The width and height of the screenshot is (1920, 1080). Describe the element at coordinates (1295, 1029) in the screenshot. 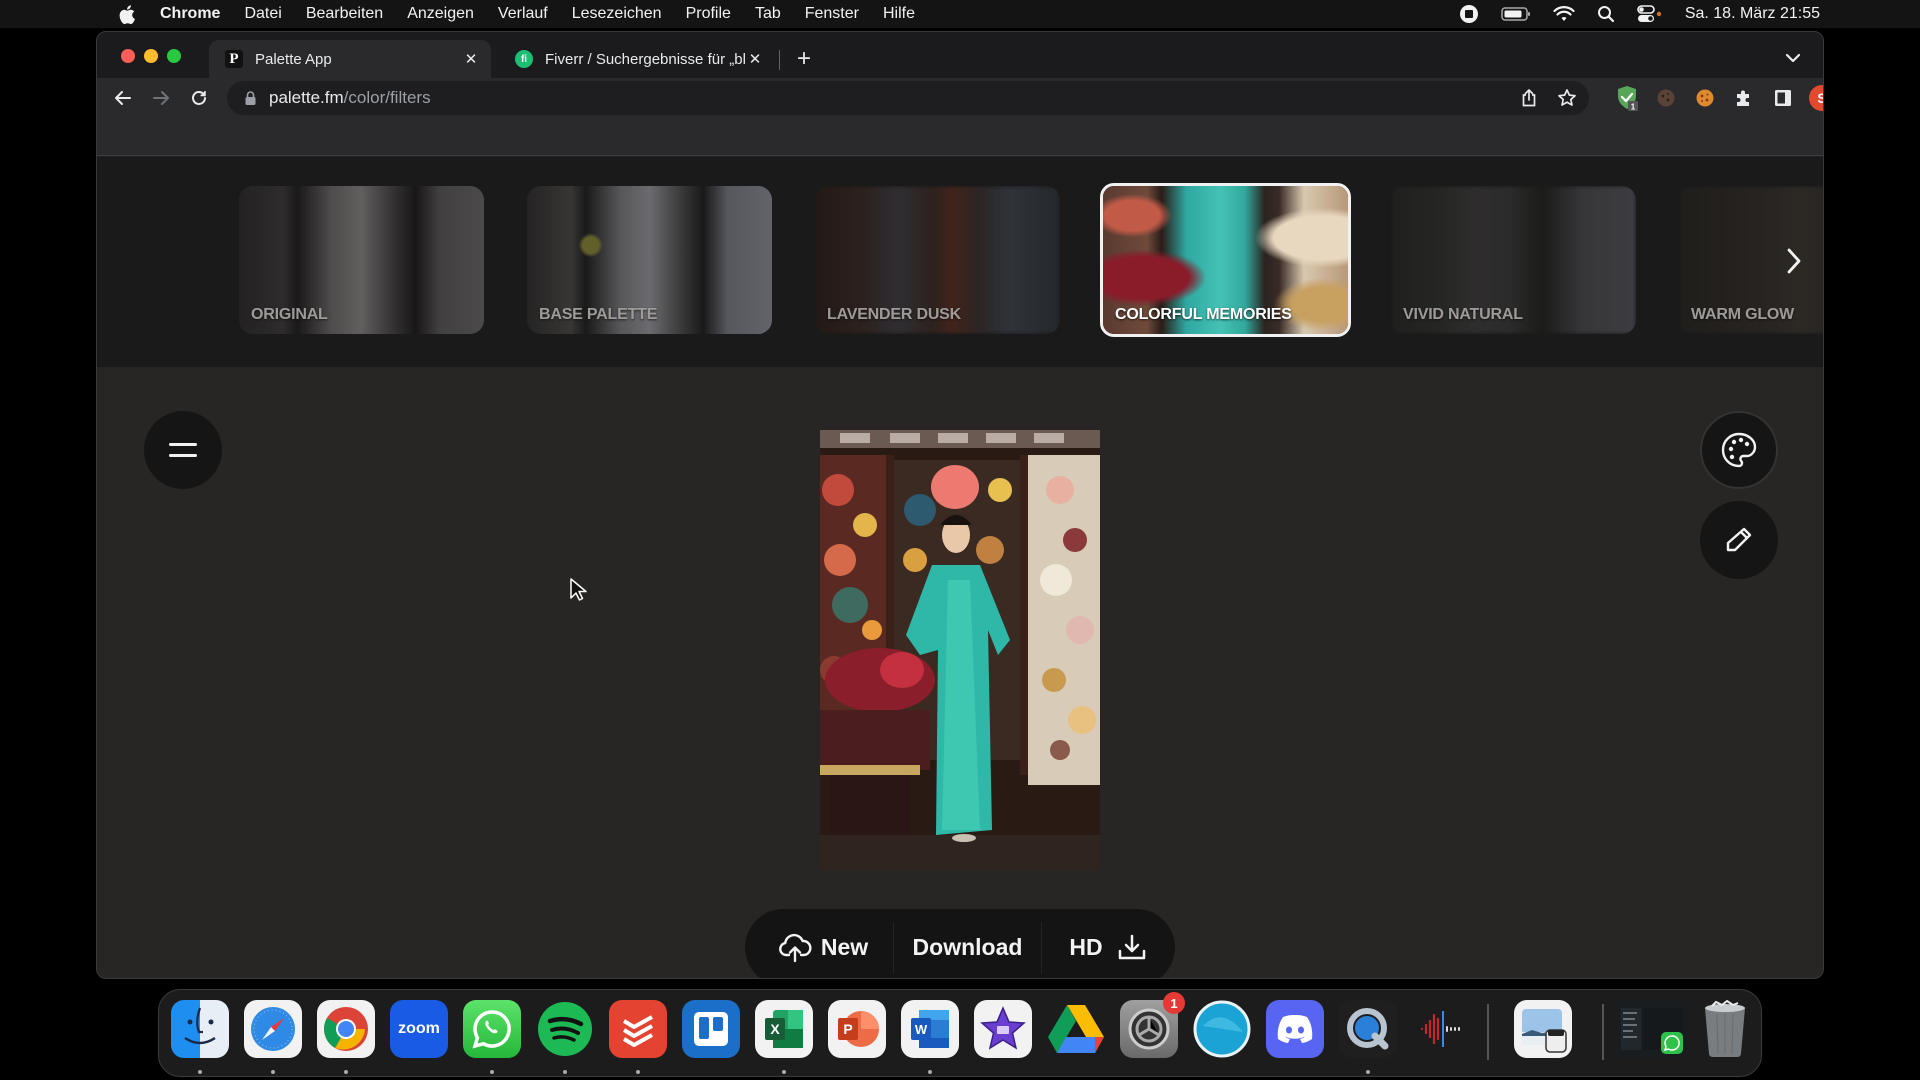

I see `dock-discord-icon` at that location.